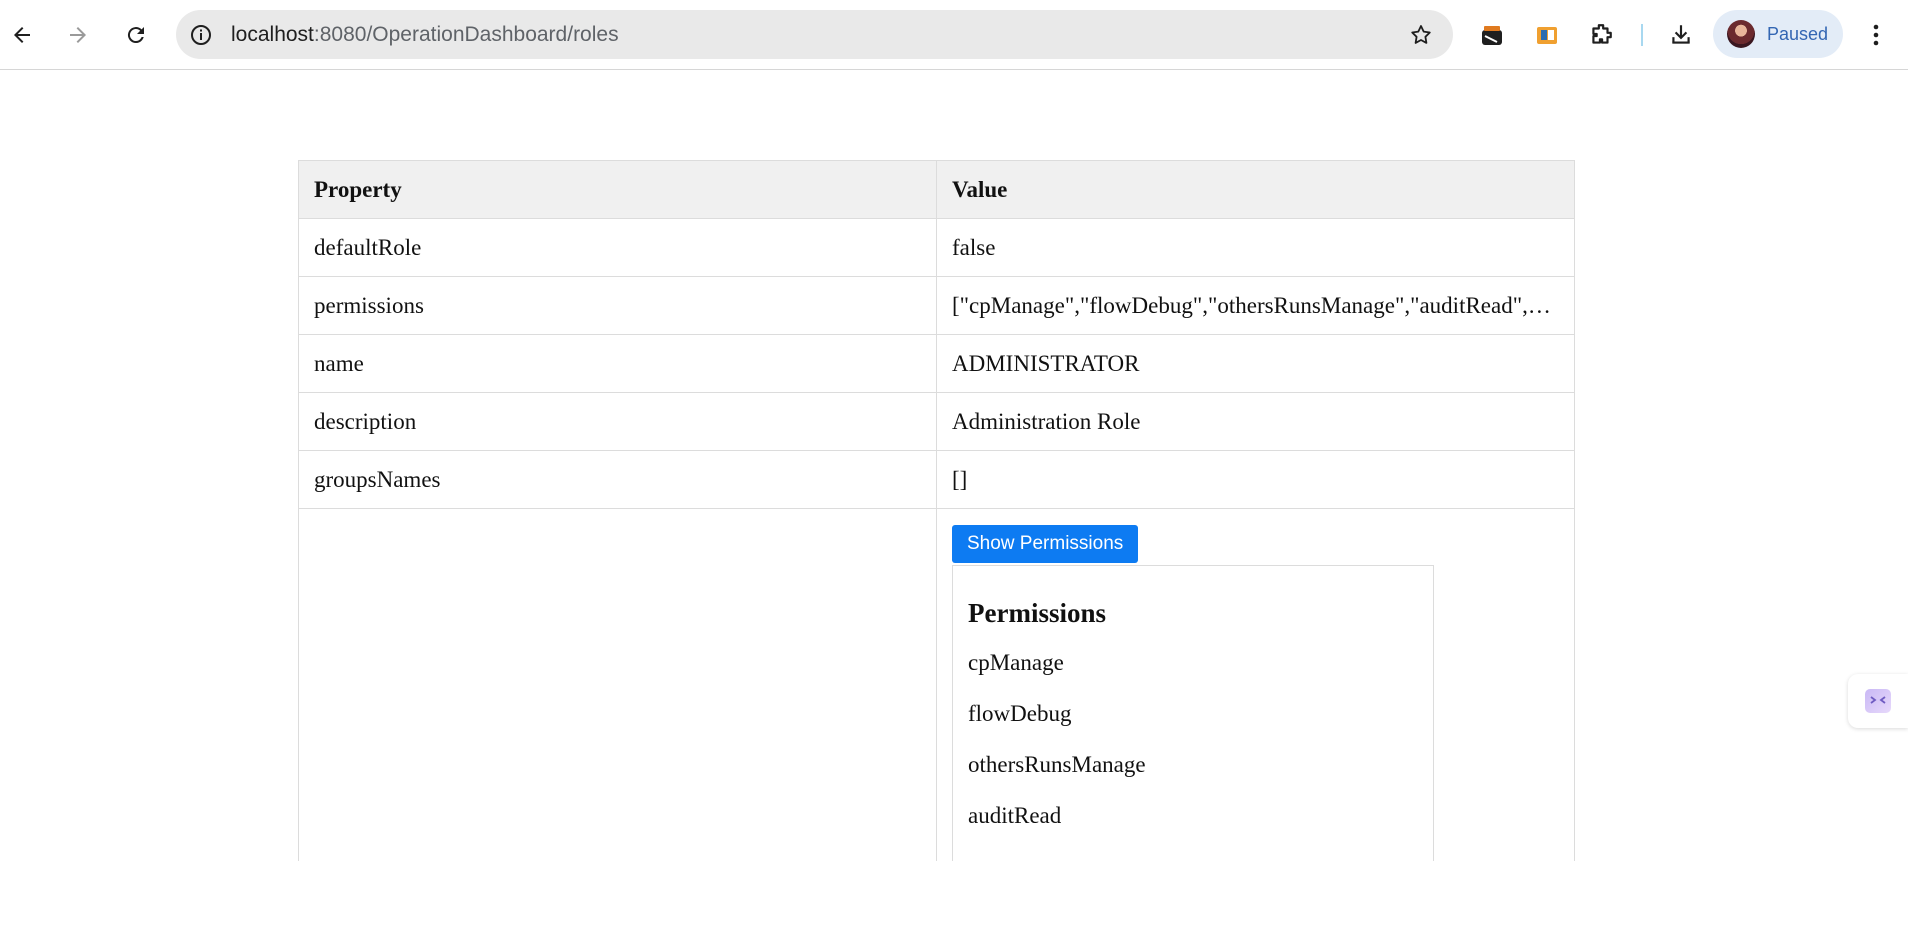 This screenshot has height=943, width=1908. I want to click on table-row: description Administration Role, so click(936, 421).